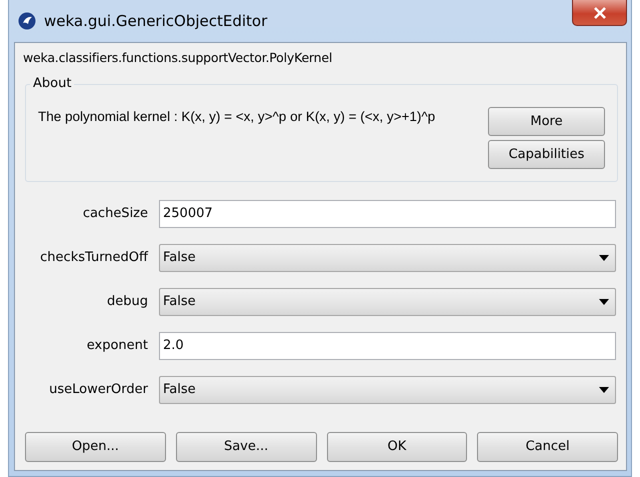 The height and width of the screenshot is (477, 640). What do you see at coordinates (93, 258) in the screenshot?
I see `property-label: checksTurnedOff` at bounding box center [93, 258].